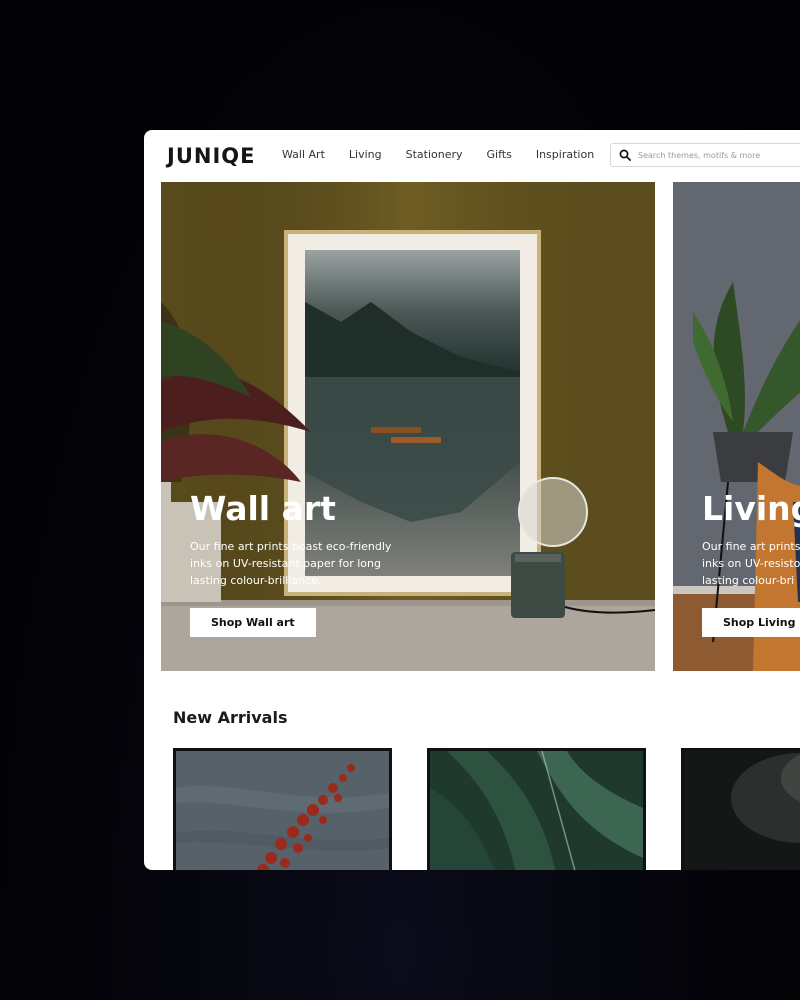  What do you see at coordinates (751, 622) in the screenshot?
I see `shop-living-button: Shop Living` at bounding box center [751, 622].